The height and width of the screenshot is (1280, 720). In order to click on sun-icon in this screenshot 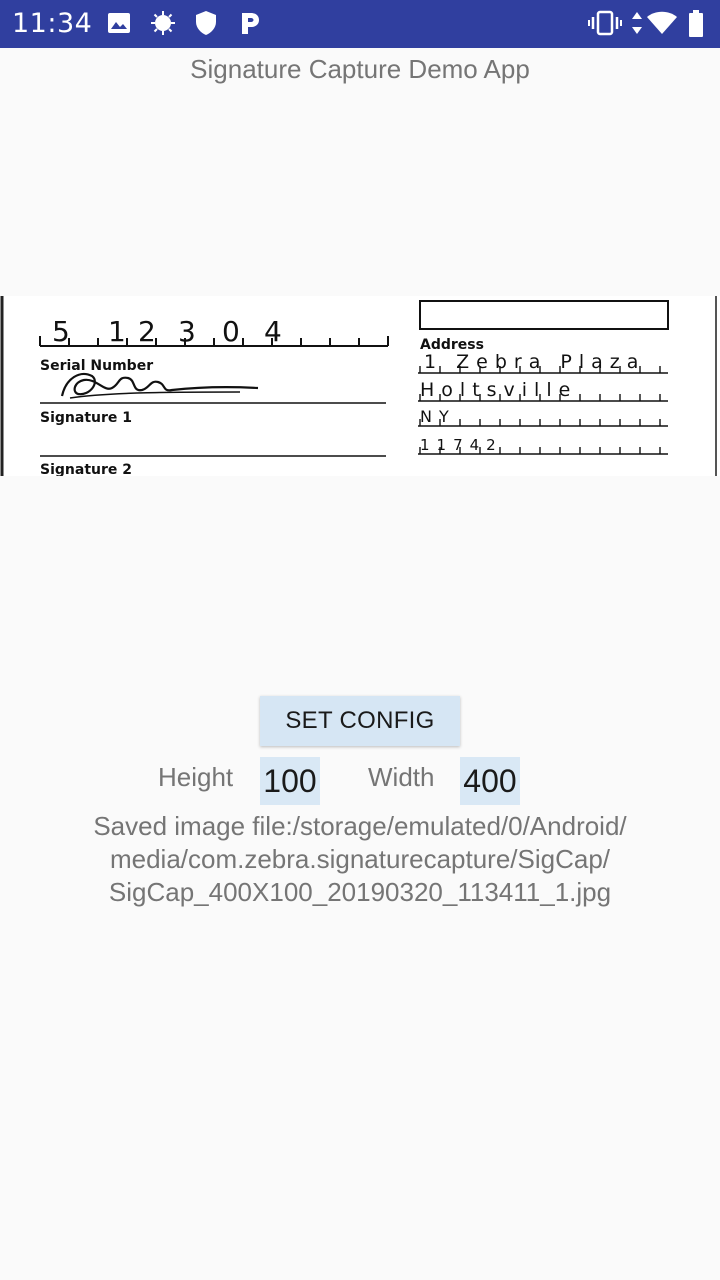, I will do `click(163, 25)`.